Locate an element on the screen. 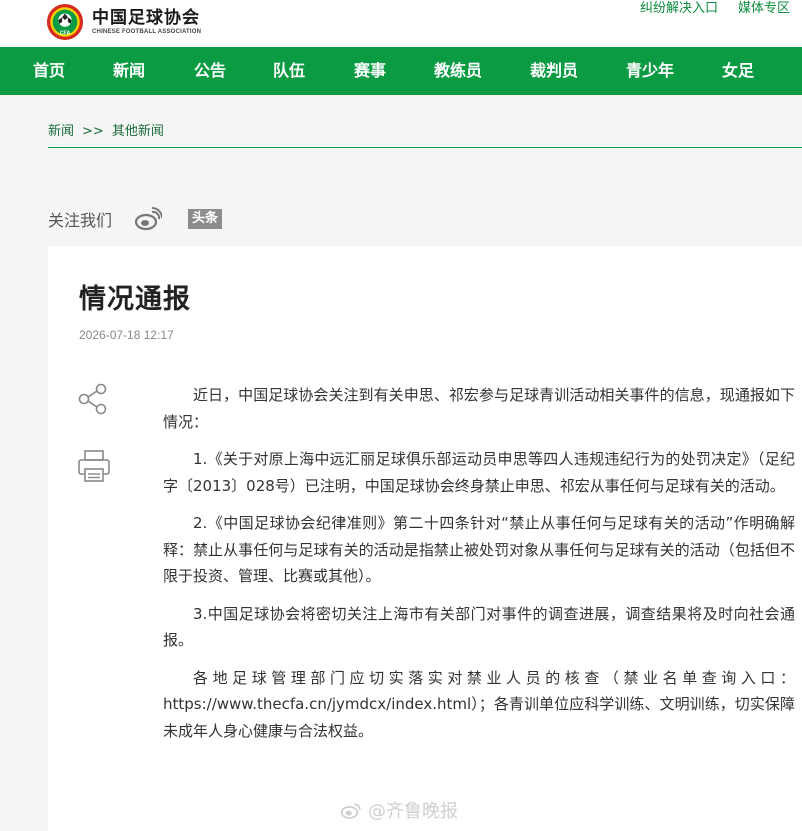 The width and height of the screenshot is (802, 831). nav-item-news: 新闻 is located at coordinates (129, 71).